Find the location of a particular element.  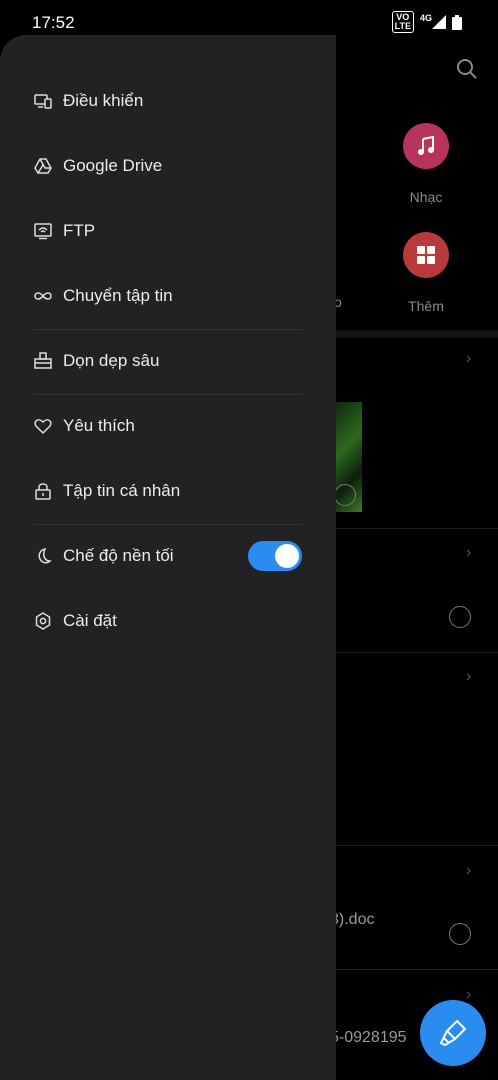

brush-icon is located at coordinates (453, 1033).